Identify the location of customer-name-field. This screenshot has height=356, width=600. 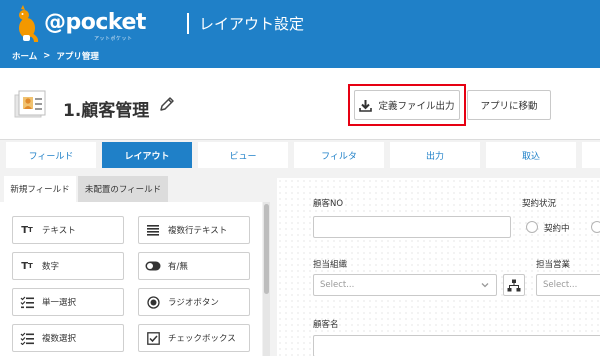
(456, 345).